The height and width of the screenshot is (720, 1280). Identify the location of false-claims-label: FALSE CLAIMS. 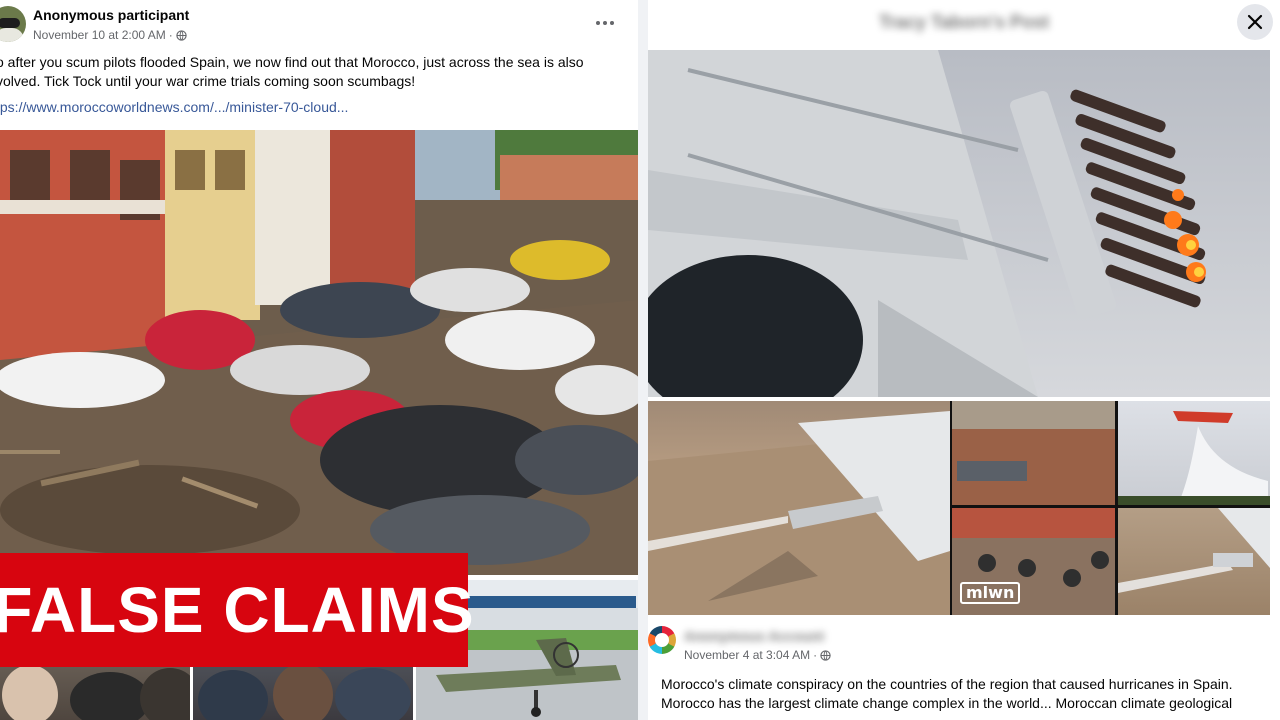
(237, 610).